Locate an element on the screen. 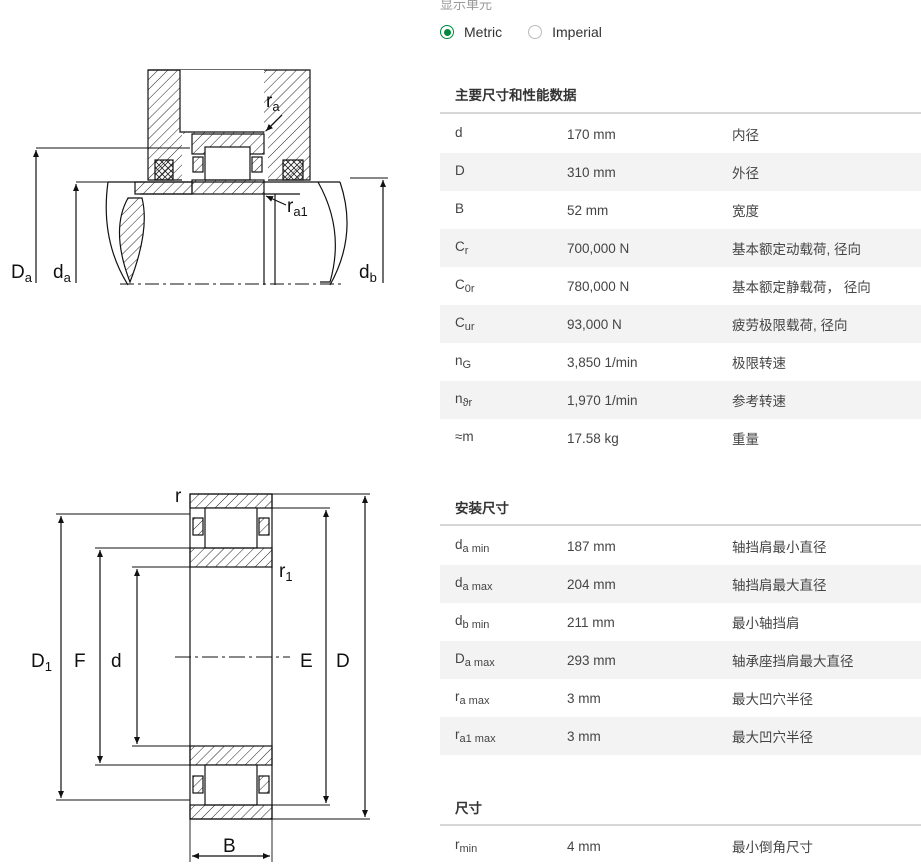 Image resolution: width=921 pixels, height=865 pixels. row-description: 重量 is located at coordinates (745, 439).